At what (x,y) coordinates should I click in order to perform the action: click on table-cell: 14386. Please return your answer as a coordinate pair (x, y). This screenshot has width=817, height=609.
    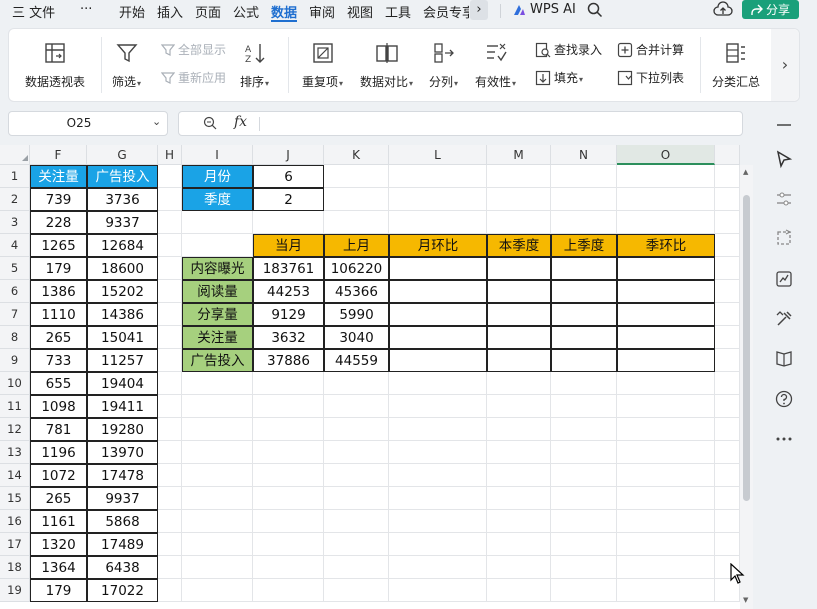
    Looking at the image, I should click on (122, 314).